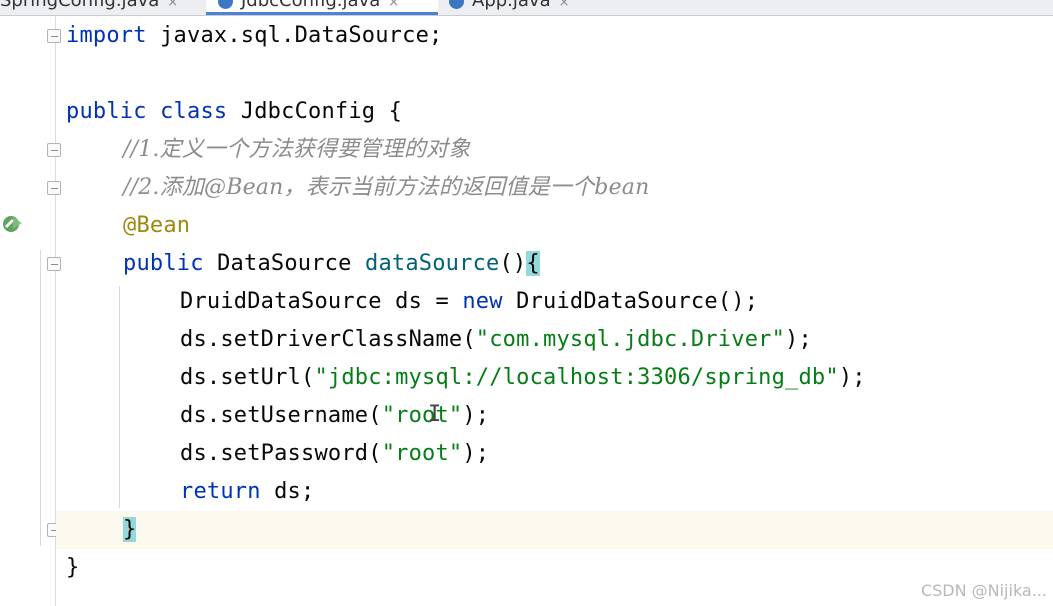 The image size is (1053, 606). What do you see at coordinates (321, 301) in the screenshot?
I see `code-text: DruidDataSource ds =` at bounding box center [321, 301].